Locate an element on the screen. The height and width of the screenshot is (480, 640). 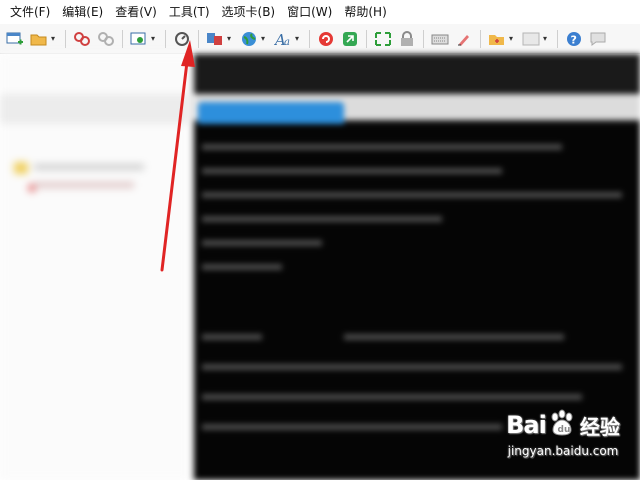
settings-dropdown-icon: ▾ is located at coordinates (154, 38).